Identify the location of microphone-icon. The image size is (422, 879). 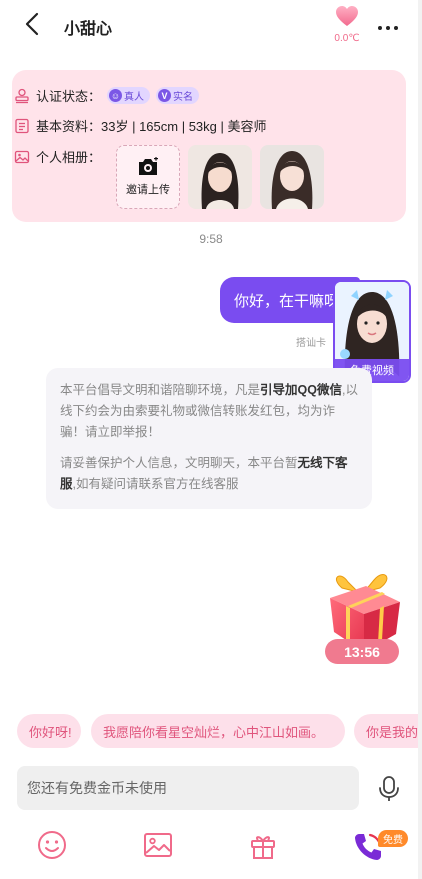
(389, 789).